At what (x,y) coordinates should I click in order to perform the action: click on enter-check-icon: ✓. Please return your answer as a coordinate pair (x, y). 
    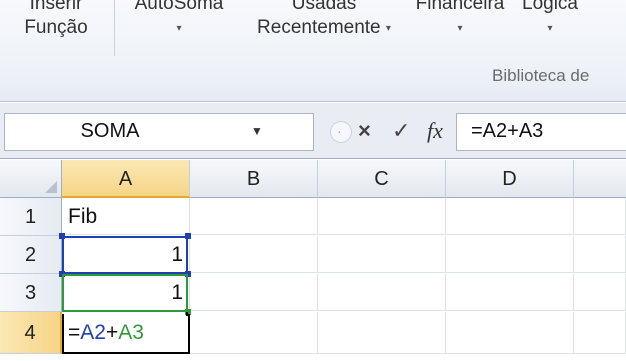
    Looking at the image, I should click on (401, 131).